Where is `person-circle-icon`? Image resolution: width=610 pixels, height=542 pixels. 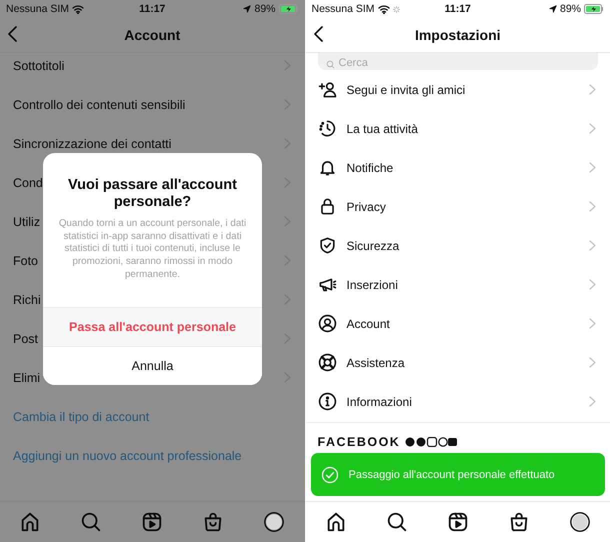 person-circle-icon is located at coordinates (327, 323).